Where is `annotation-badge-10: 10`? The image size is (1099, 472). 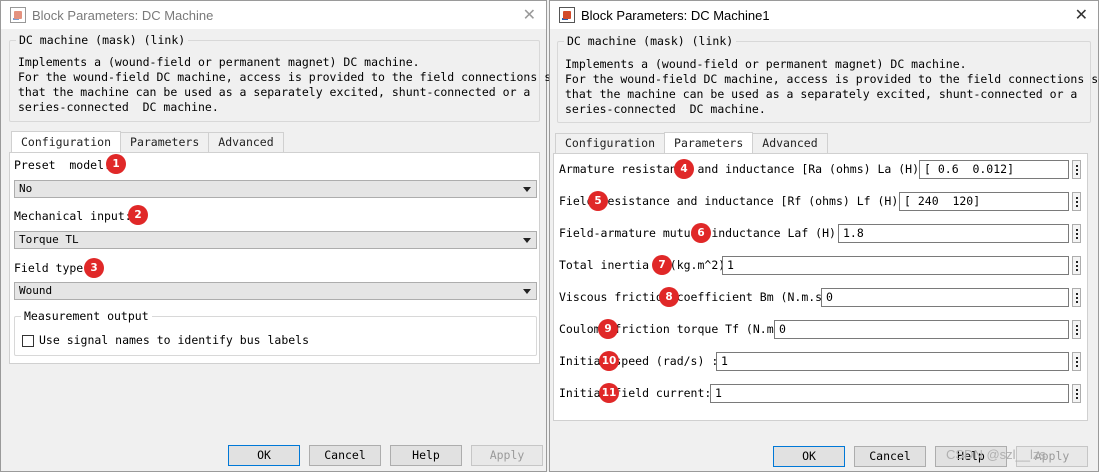 annotation-badge-10: 10 is located at coordinates (609, 361).